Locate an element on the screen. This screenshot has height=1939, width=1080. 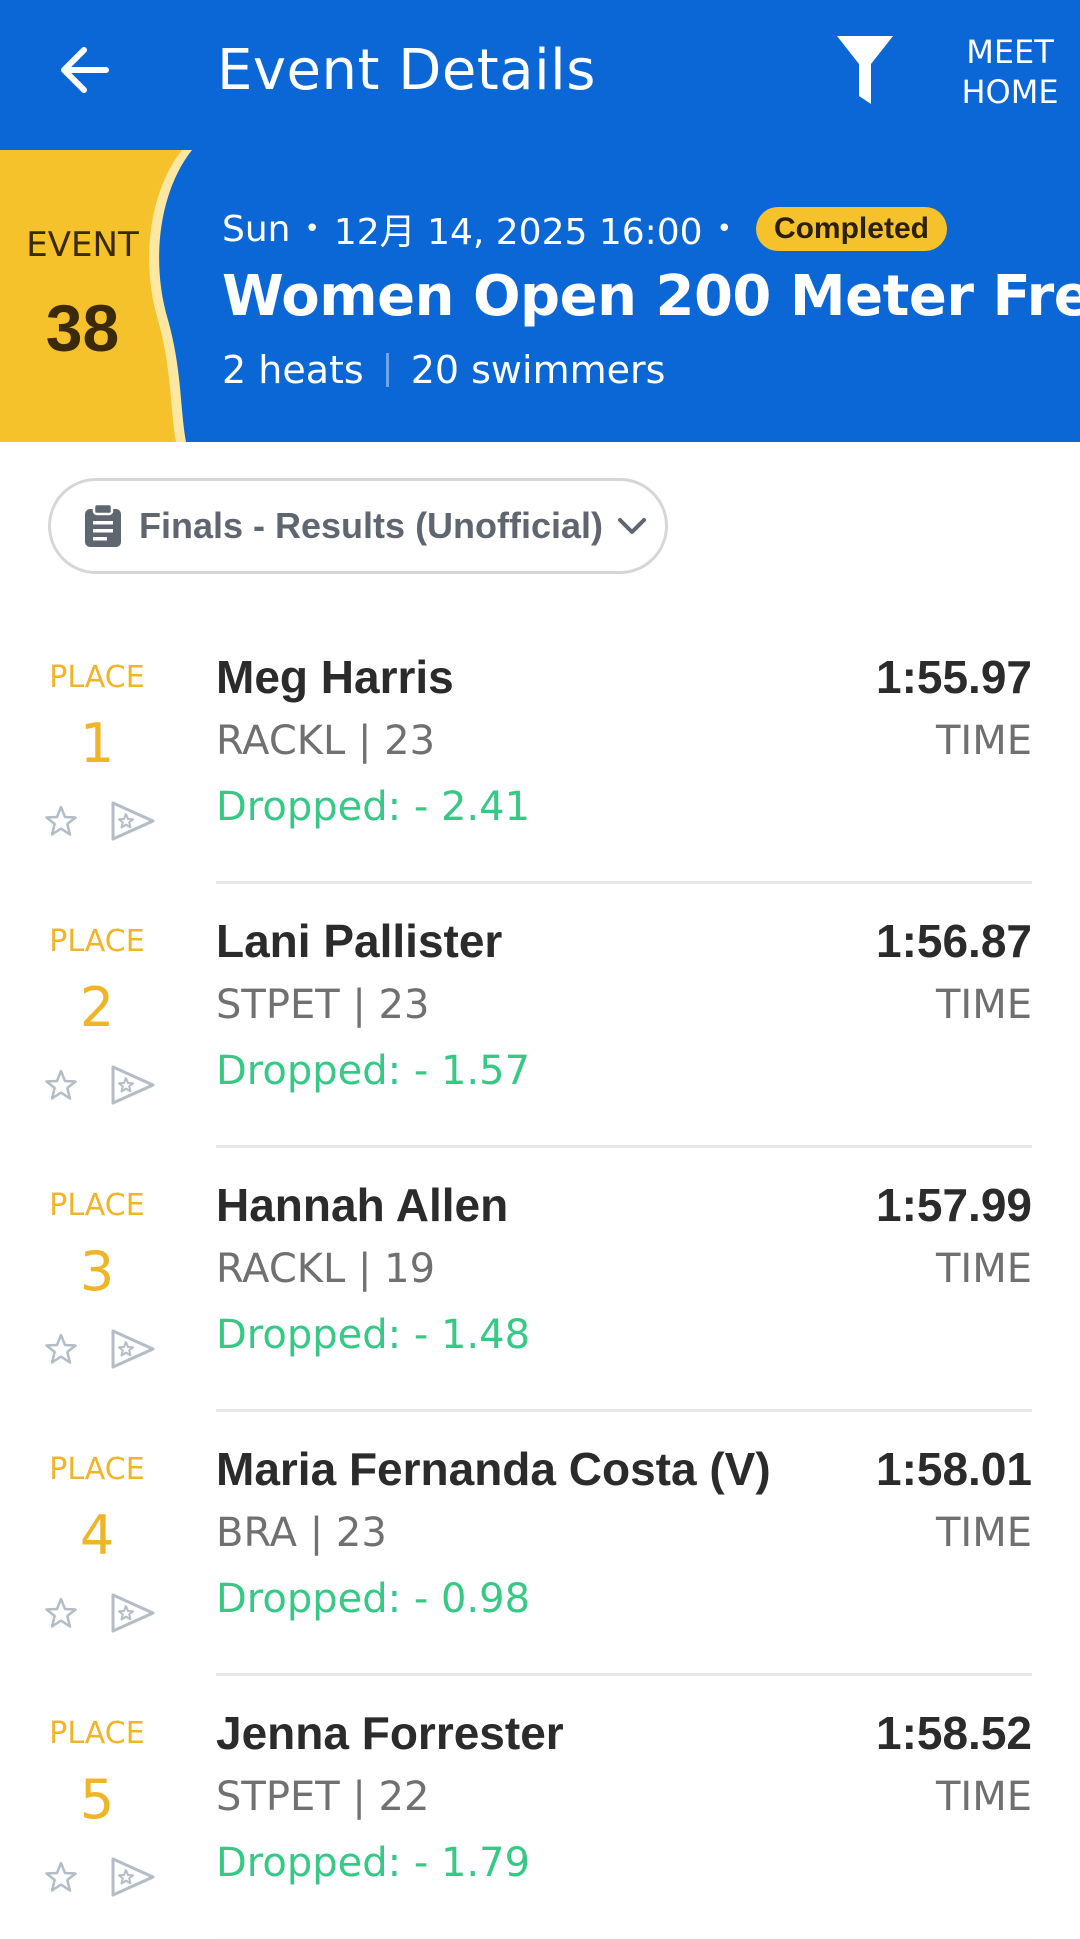
swimmer-name: Meg Harris is located at coordinates (335, 677).